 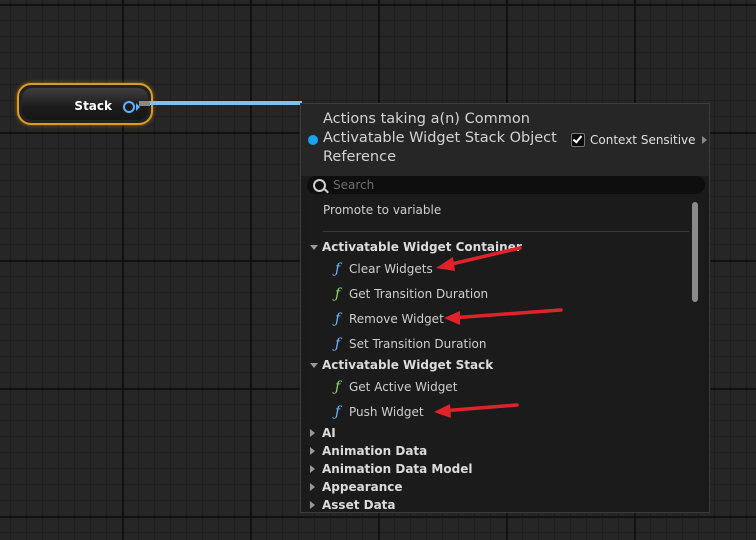 I want to click on stack-variable-node: Stack, so click(x=85, y=104).